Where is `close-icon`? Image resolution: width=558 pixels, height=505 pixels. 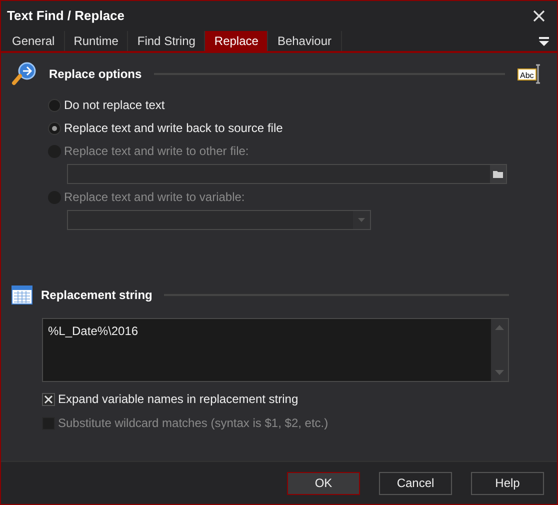 close-icon is located at coordinates (539, 16).